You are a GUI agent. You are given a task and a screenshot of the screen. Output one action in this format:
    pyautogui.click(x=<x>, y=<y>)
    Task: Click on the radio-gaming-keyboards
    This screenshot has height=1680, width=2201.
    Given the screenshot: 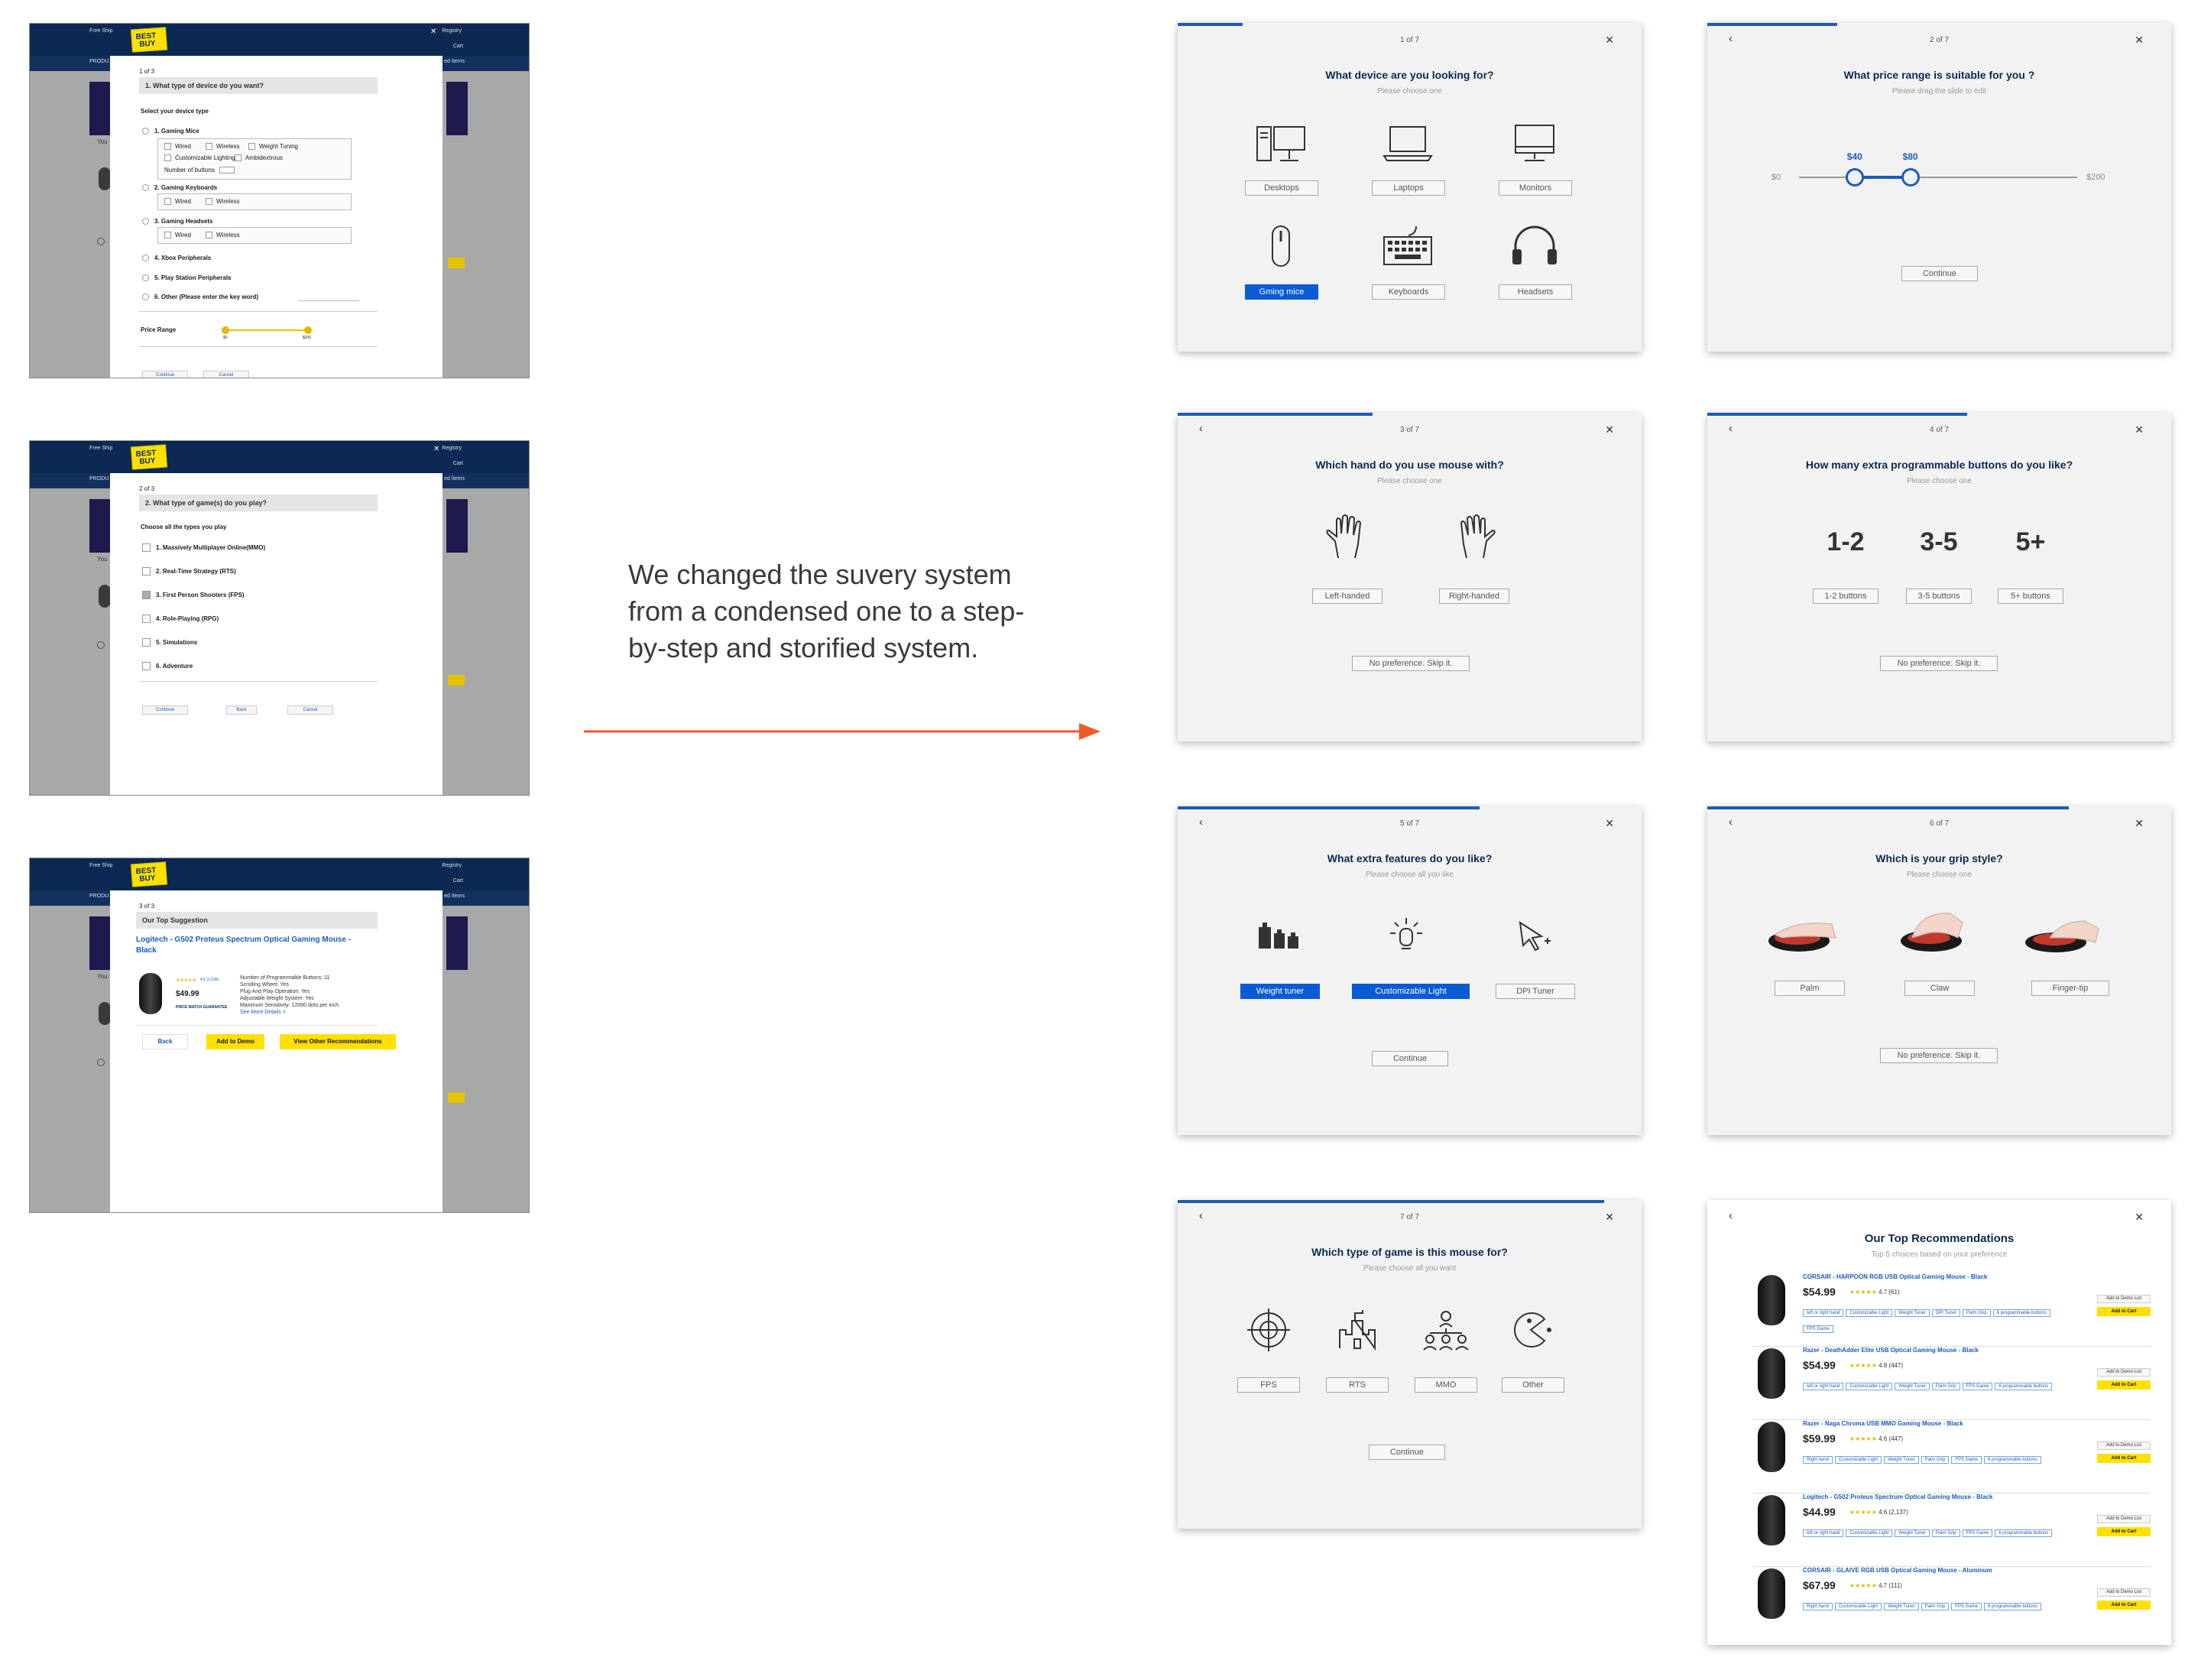 What is the action you would take?
    pyautogui.click(x=145, y=187)
    